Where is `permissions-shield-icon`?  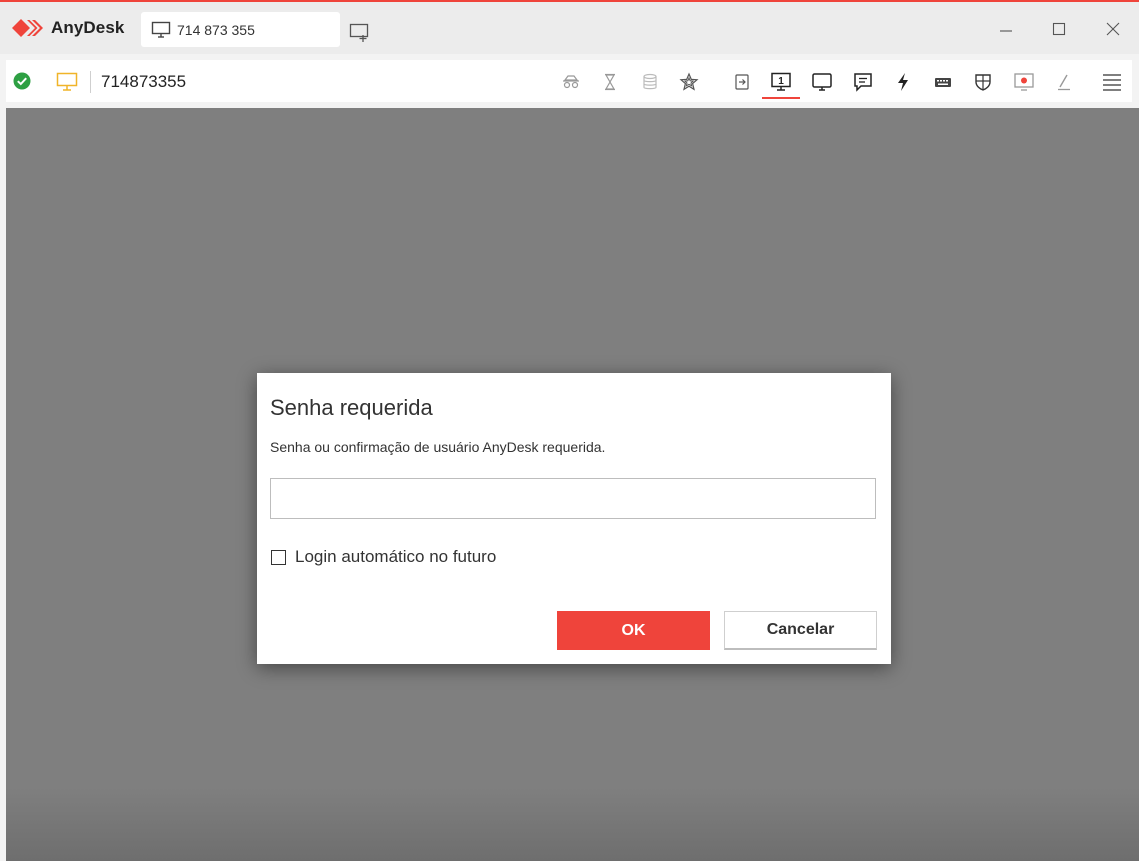
permissions-shield-icon is located at coordinates (983, 82).